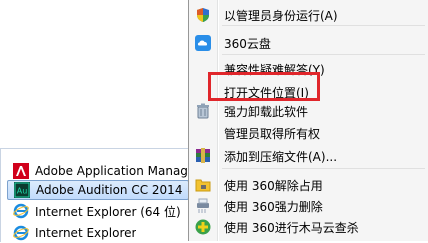  I want to click on trash-icon, so click(203, 111).